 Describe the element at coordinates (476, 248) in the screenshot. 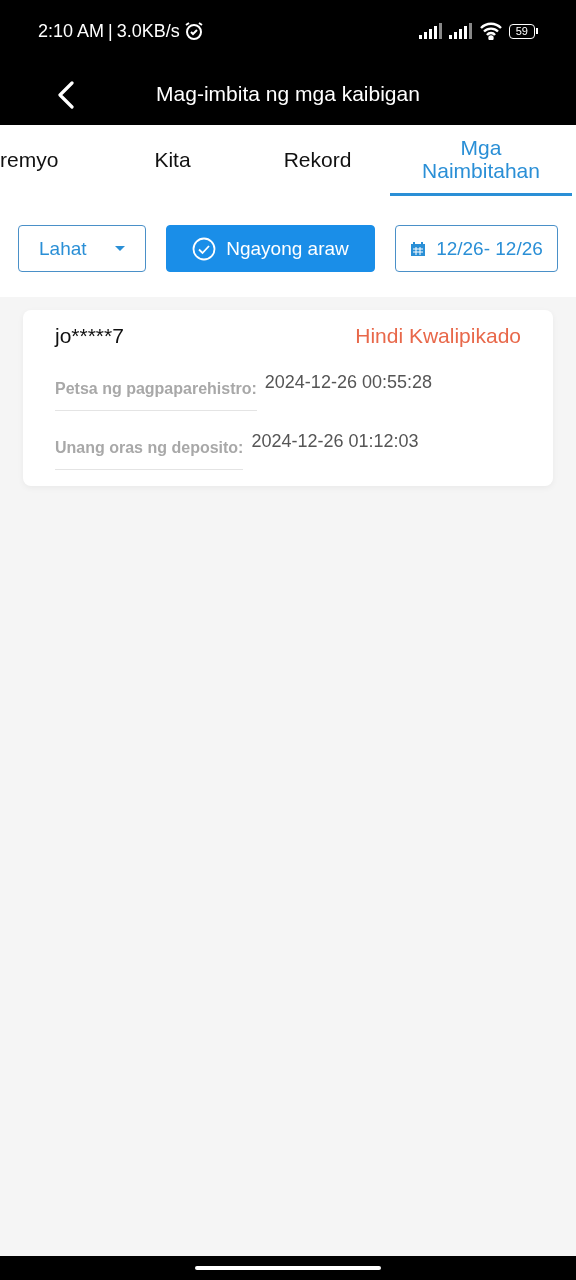

I see `date-range-button: 12/26- 12/26` at that location.